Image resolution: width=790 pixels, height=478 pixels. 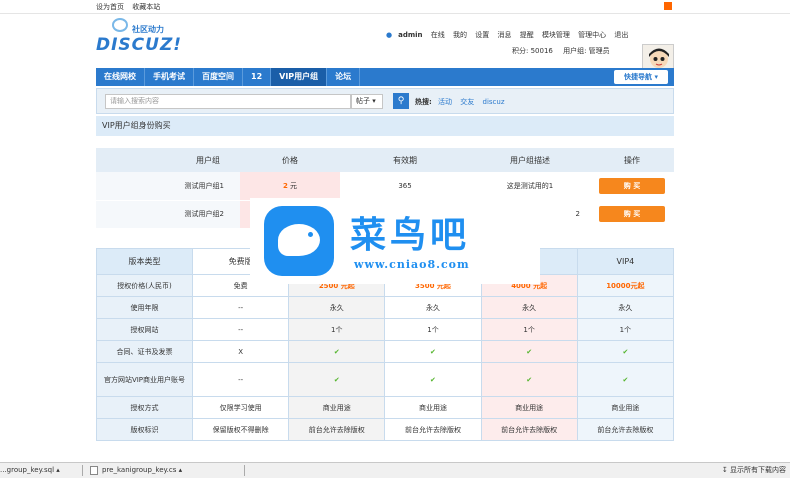 I want to click on download-filename: pre_kanigroup_key.cs, so click(x=139, y=470).